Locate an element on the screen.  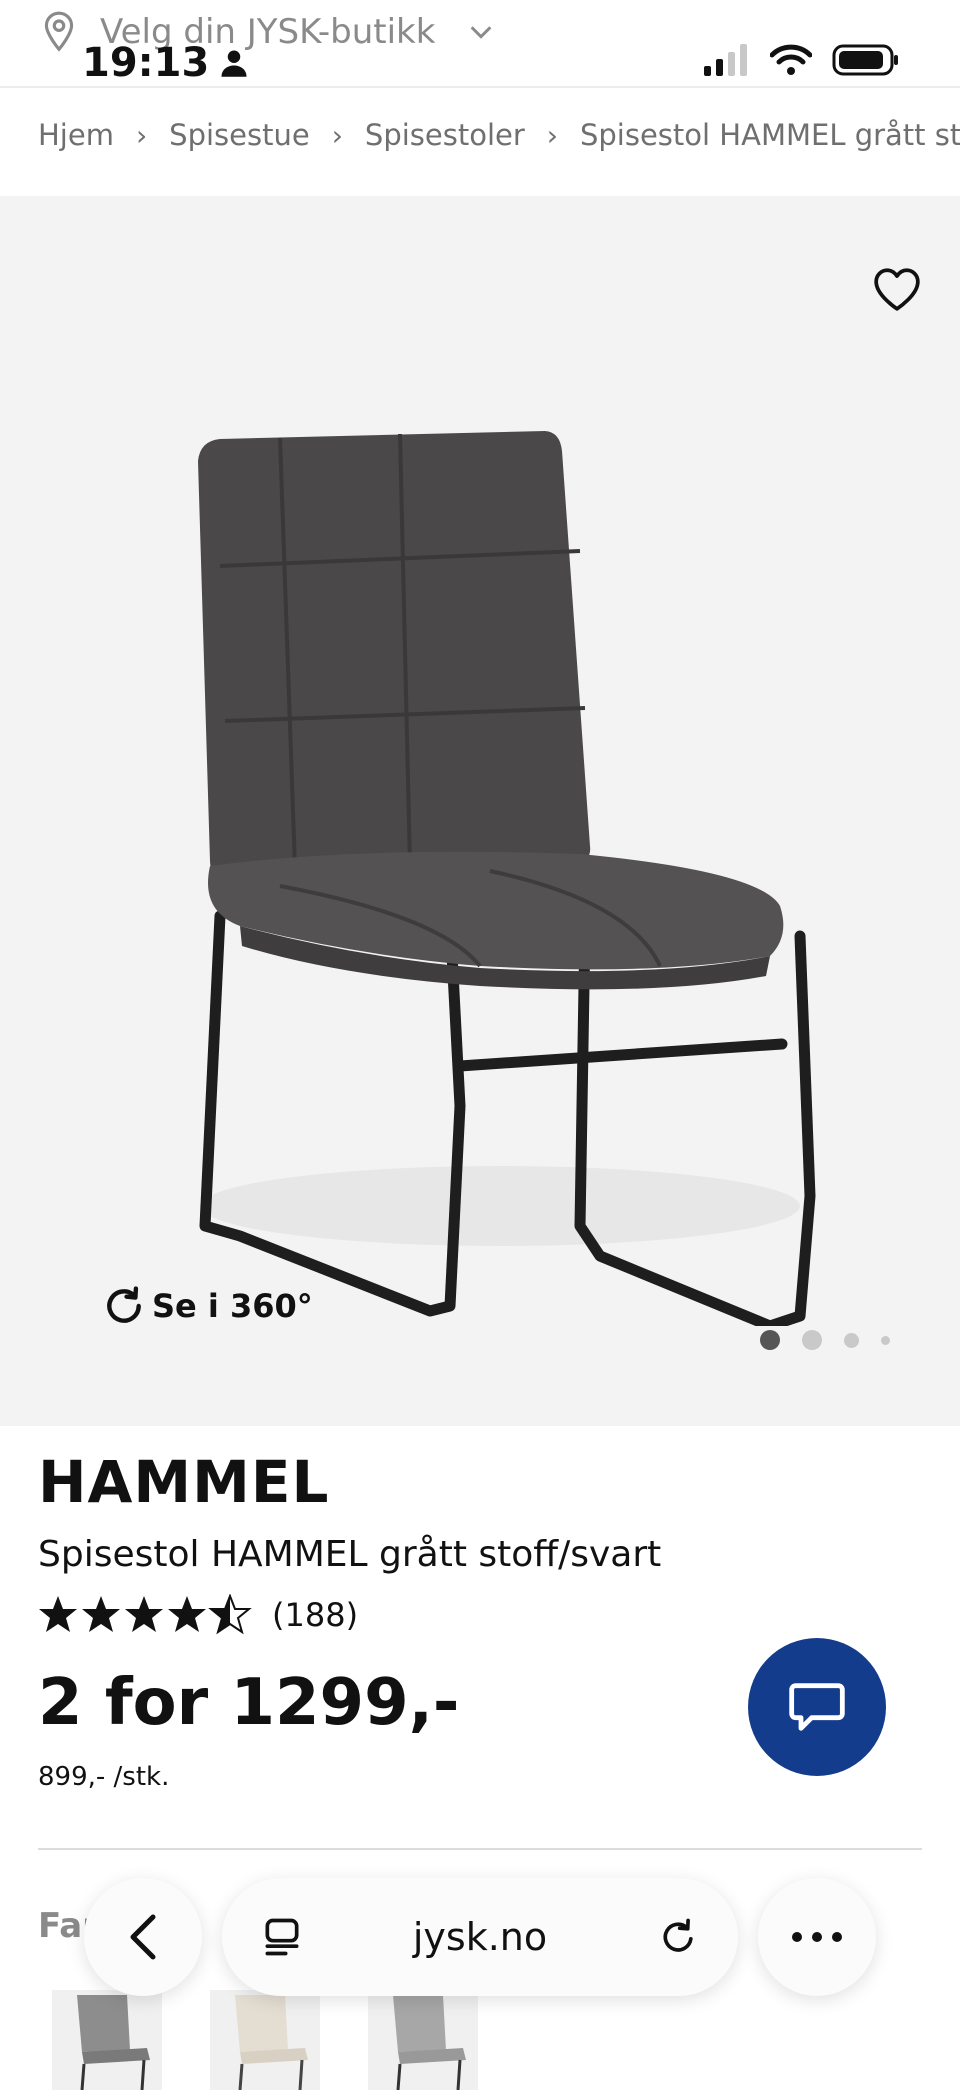
breadcrumb-item-current: Spisestol HAMMEL grått sto is located at coordinates (769, 135).